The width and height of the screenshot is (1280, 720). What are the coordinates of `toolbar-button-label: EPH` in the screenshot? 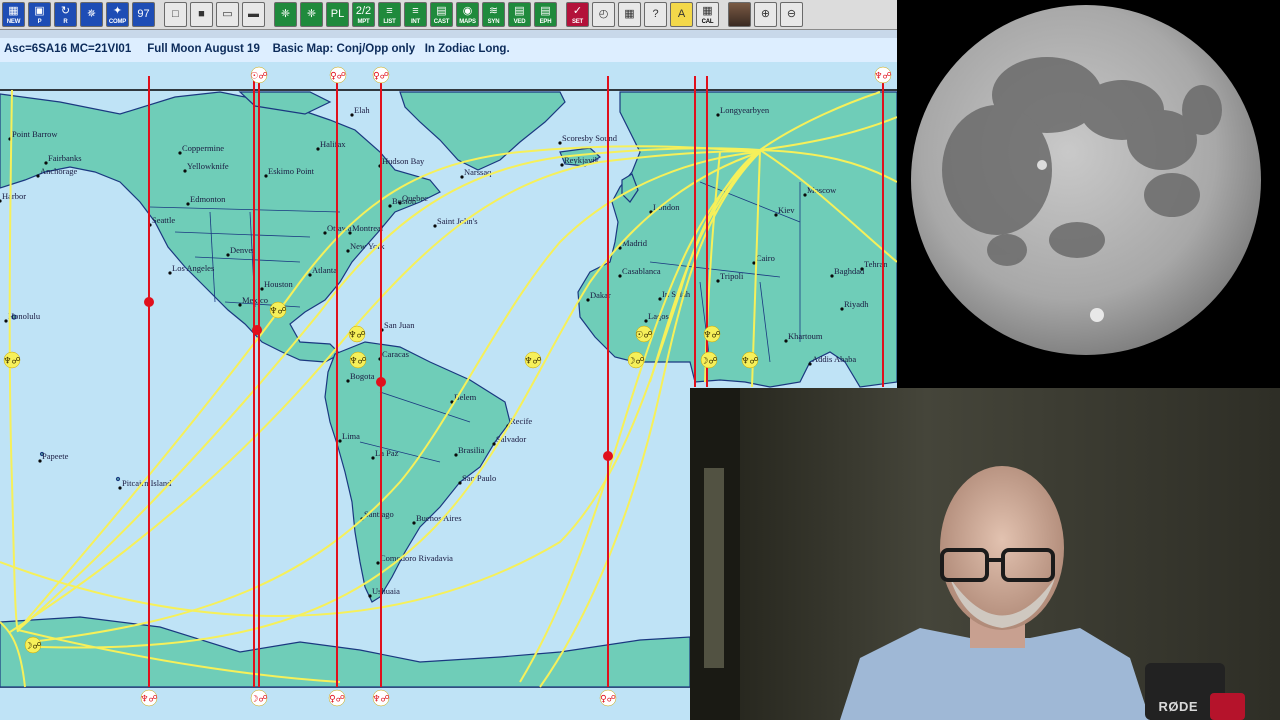 It's located at (545, 22).